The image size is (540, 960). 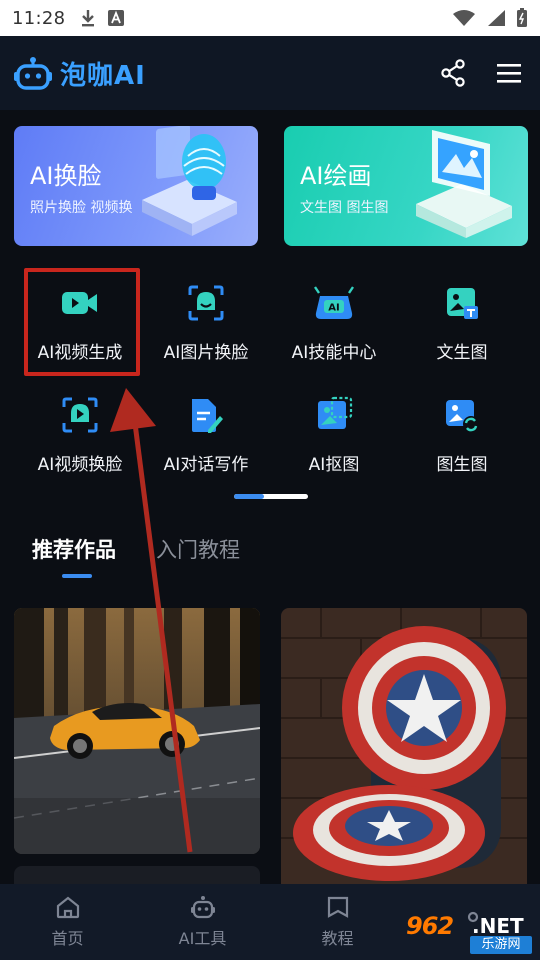 I want to click on home-icon, so click(x=67, y=907).